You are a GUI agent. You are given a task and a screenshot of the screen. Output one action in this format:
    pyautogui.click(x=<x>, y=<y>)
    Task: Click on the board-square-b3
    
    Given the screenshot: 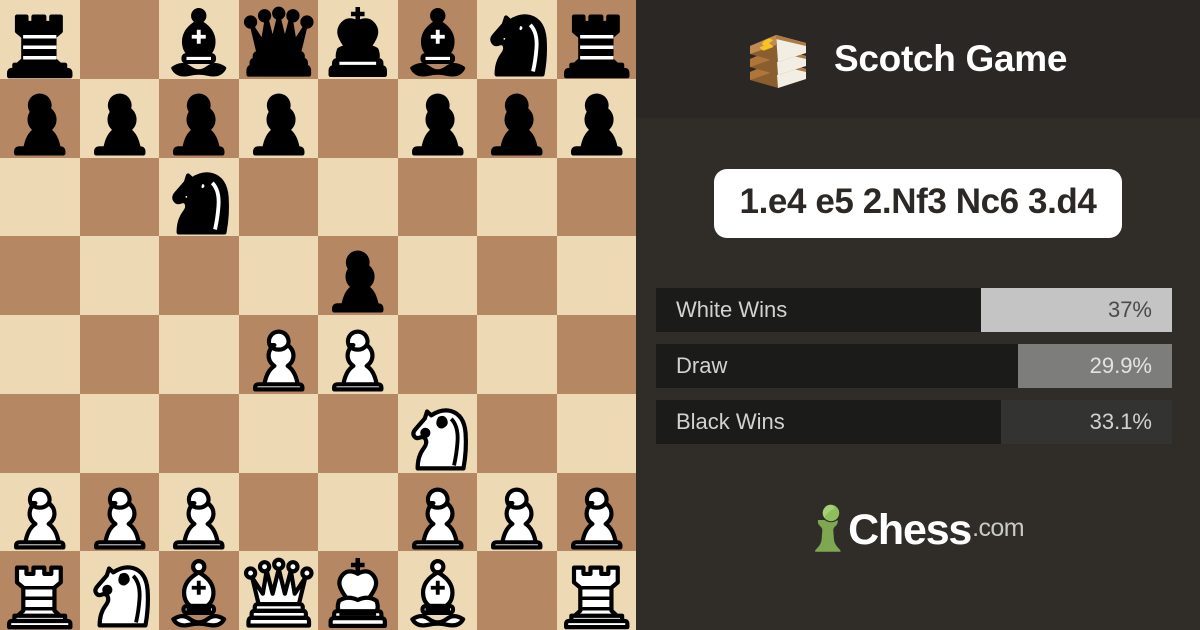 What is the action you would take?
    pyautogui.click(x=119, y=433)
    